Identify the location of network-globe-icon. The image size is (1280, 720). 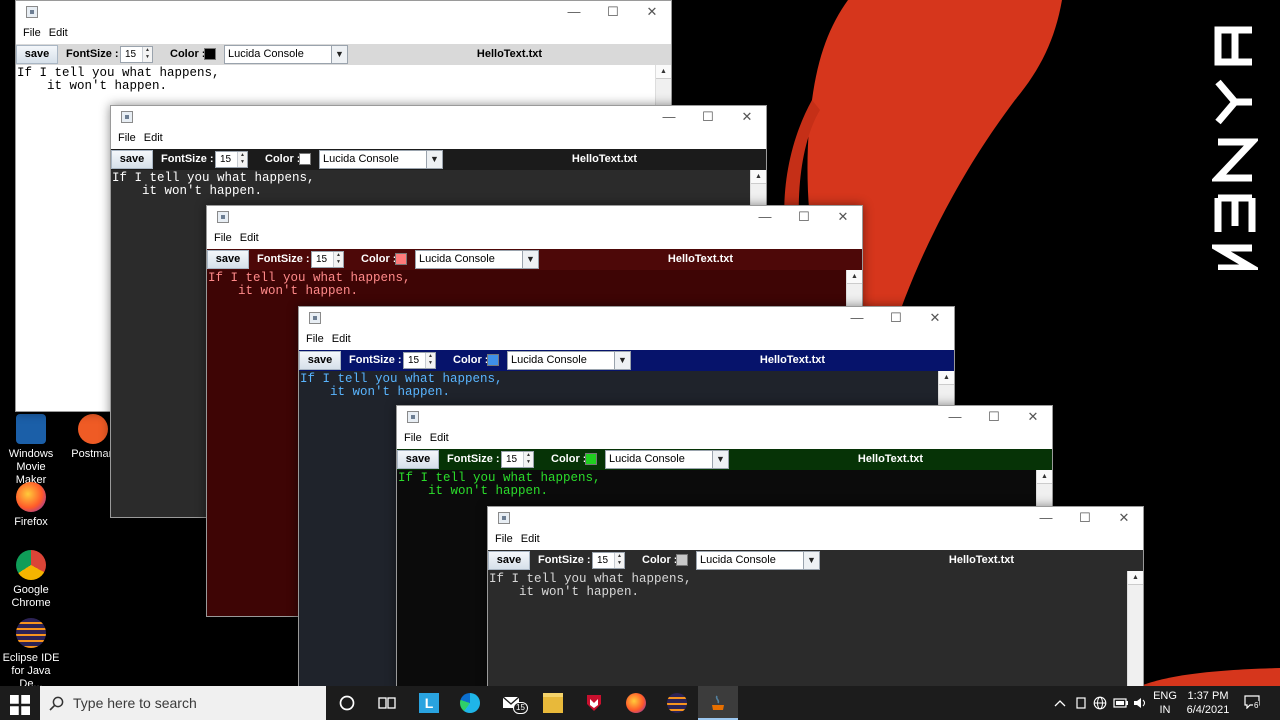
(1100, 703).